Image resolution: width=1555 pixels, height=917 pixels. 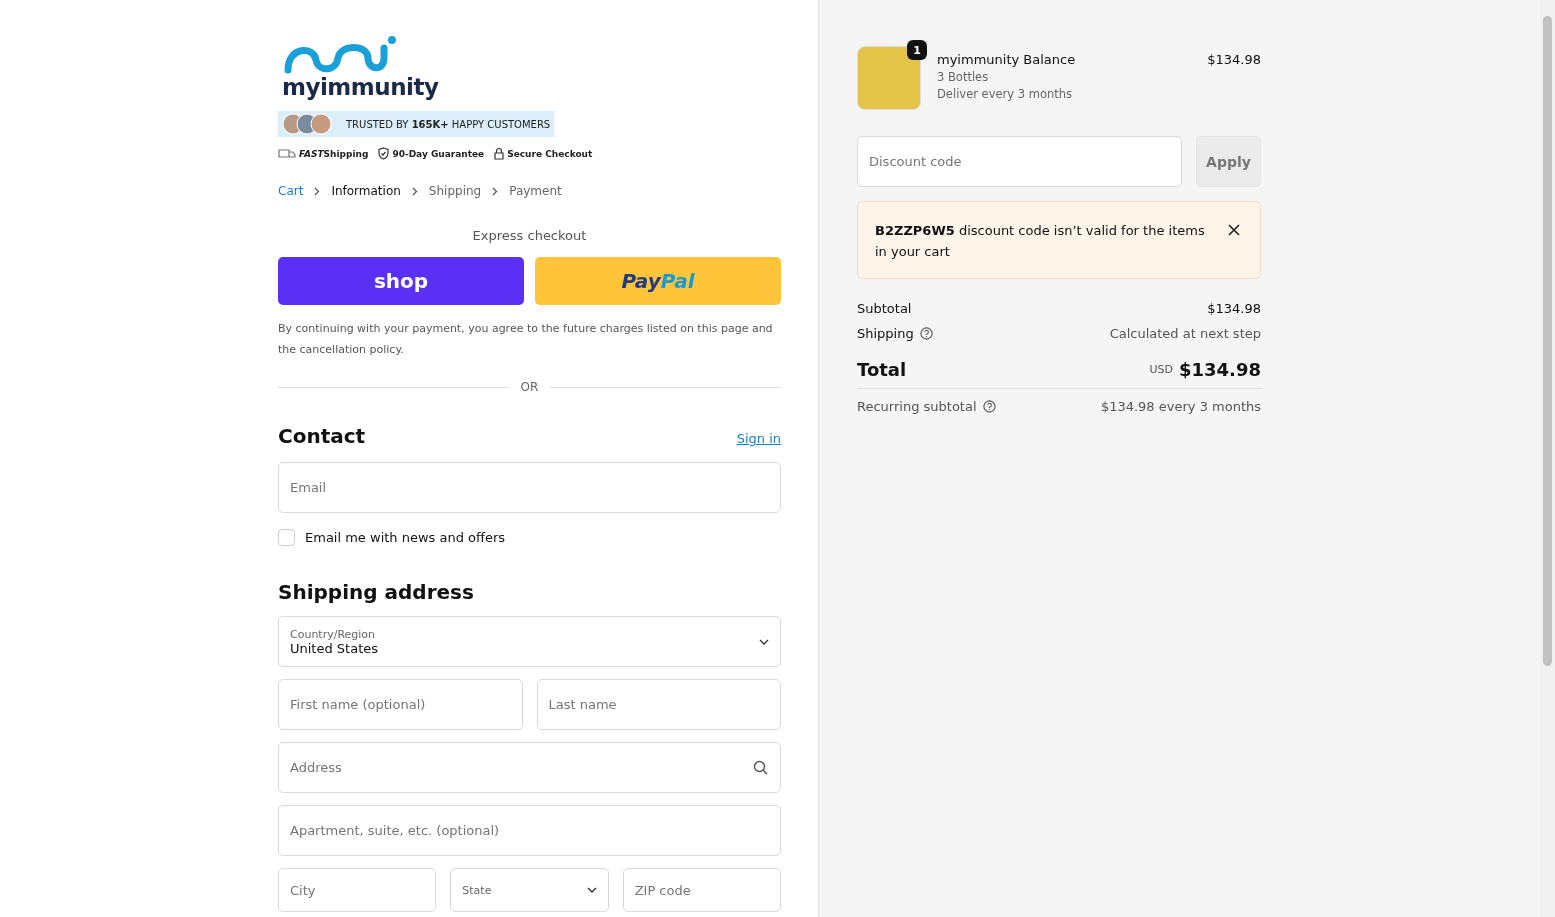 What do you see at coordinates (357, 890) in the screenshot?
I see `text-field: City` at bounding box center [357, 890].